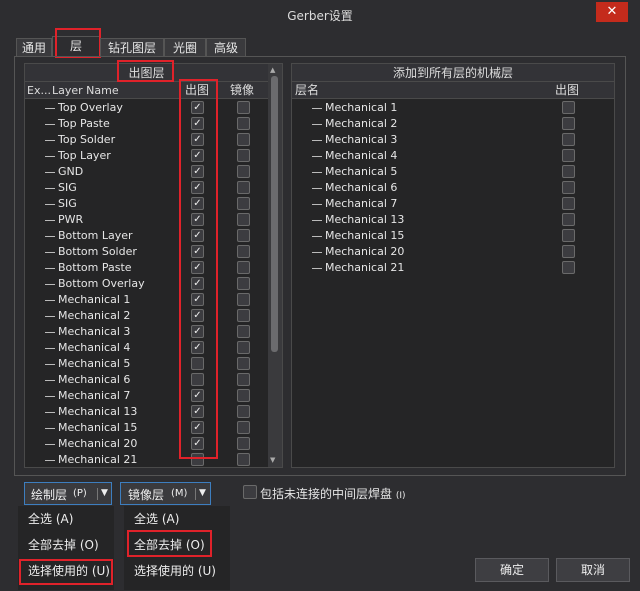 The width and height of the screenshot is (640, 591). What do you see at coordinates (226, 47) in the screenshot?
I see `tab-advanced: 高级` at bounding box center [226, 47].